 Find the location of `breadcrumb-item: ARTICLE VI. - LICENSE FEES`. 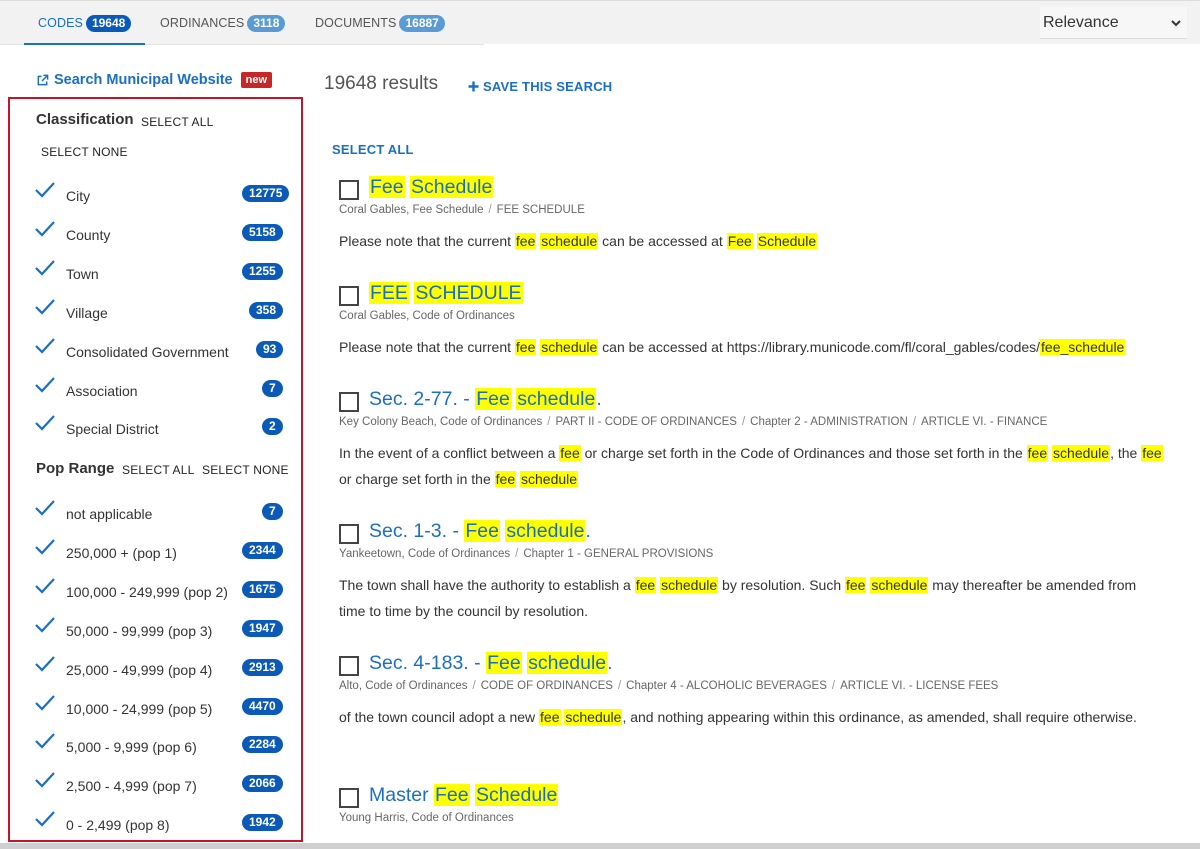

breadcrumb-item: ARTICLE VI. - LICENSE FEES is located at coordinates (919, 686).